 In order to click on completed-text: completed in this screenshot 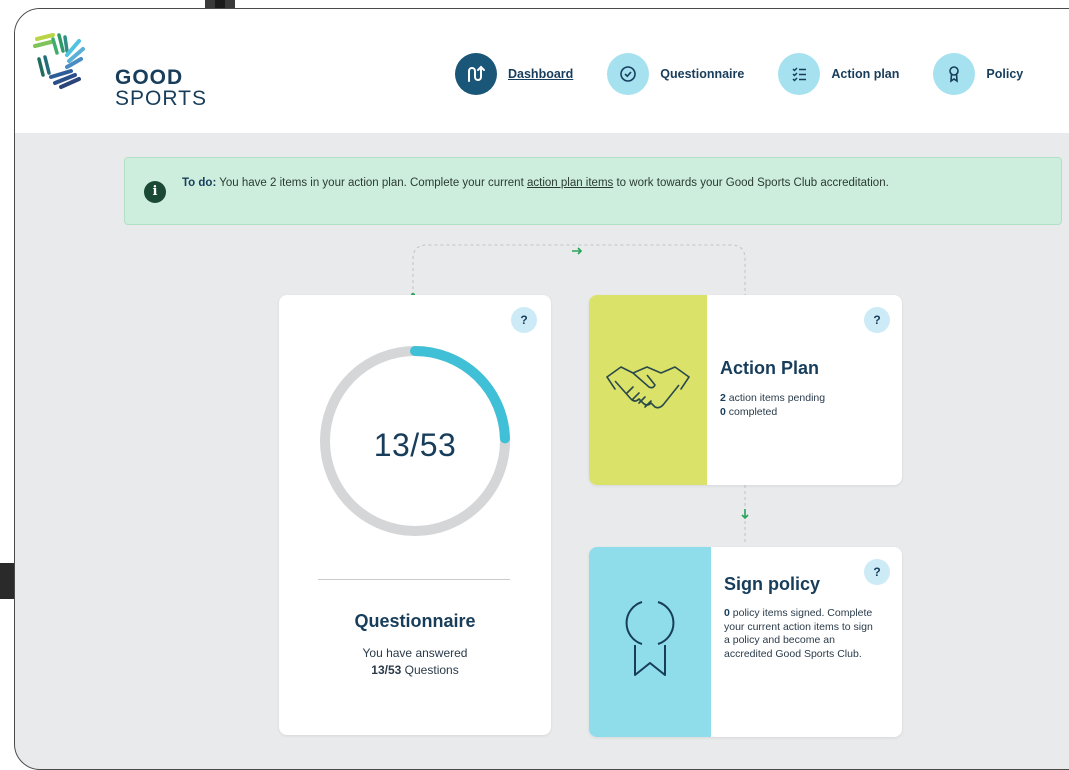, I will do `click(753, 411)`.